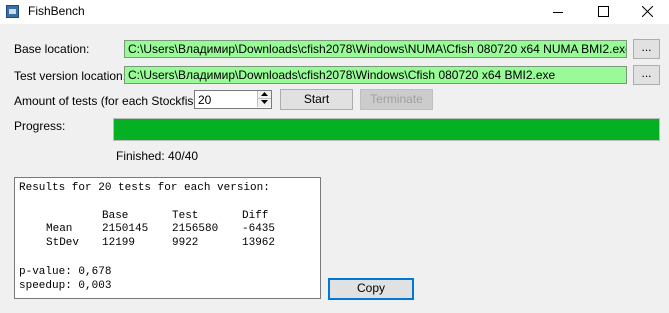 Image resolution: width=669 pixels, height=313 pixels. What do you see at coordinates (144, 188) in the screenshot?
I see `results-heading: Results for 20 tests for each version:` at bounding box center [144, 188].